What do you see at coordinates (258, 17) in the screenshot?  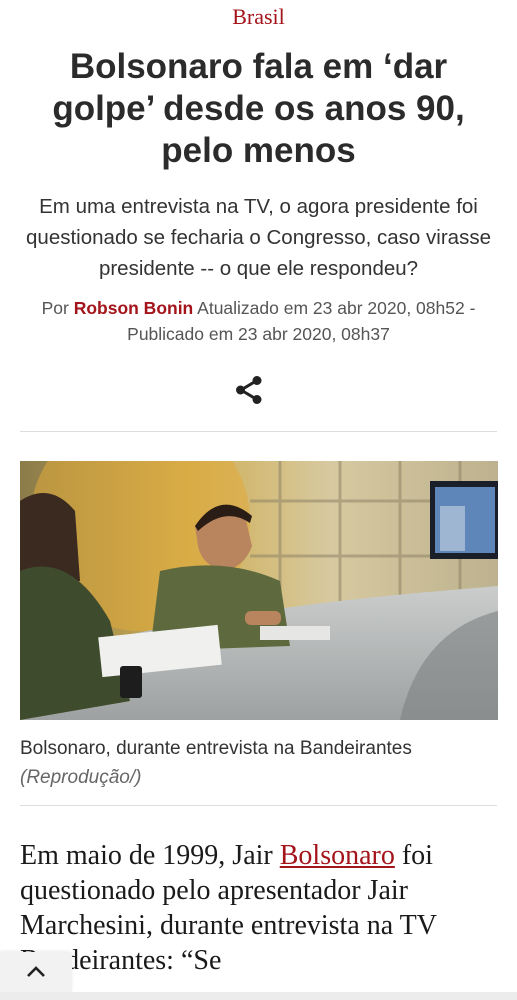 I see `section-label: Brasil` at bounding box center [258, 17].